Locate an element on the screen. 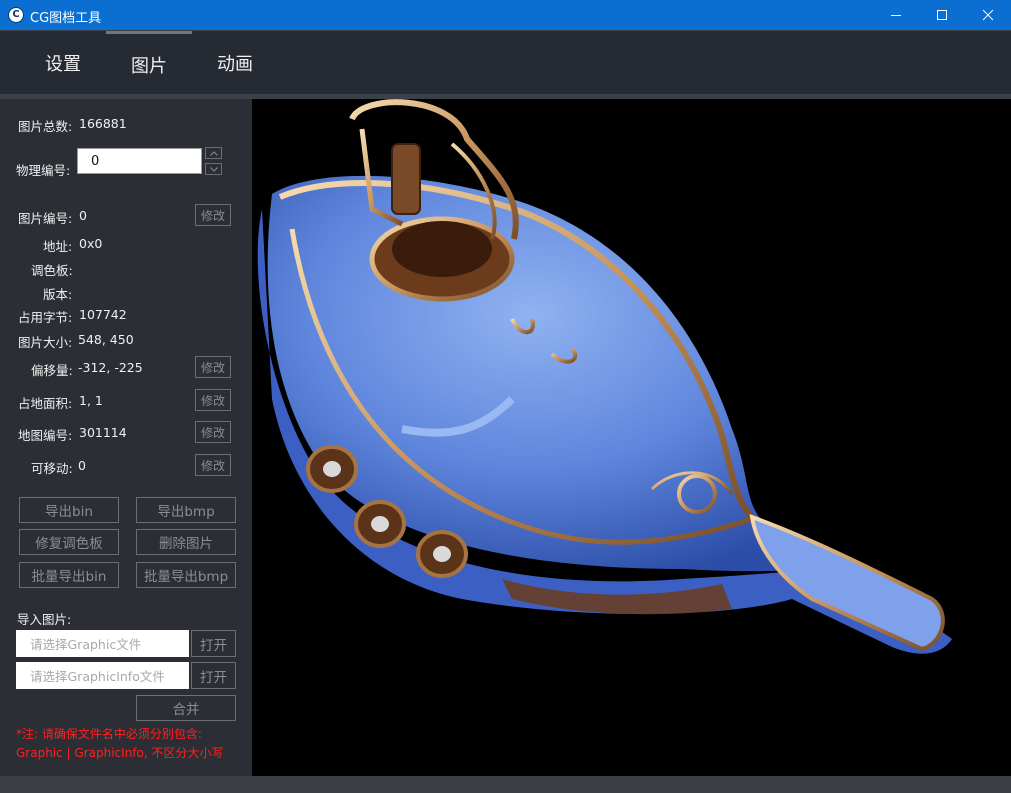  edit-image-id-button: 修改 is located at coordinates (213, 215).